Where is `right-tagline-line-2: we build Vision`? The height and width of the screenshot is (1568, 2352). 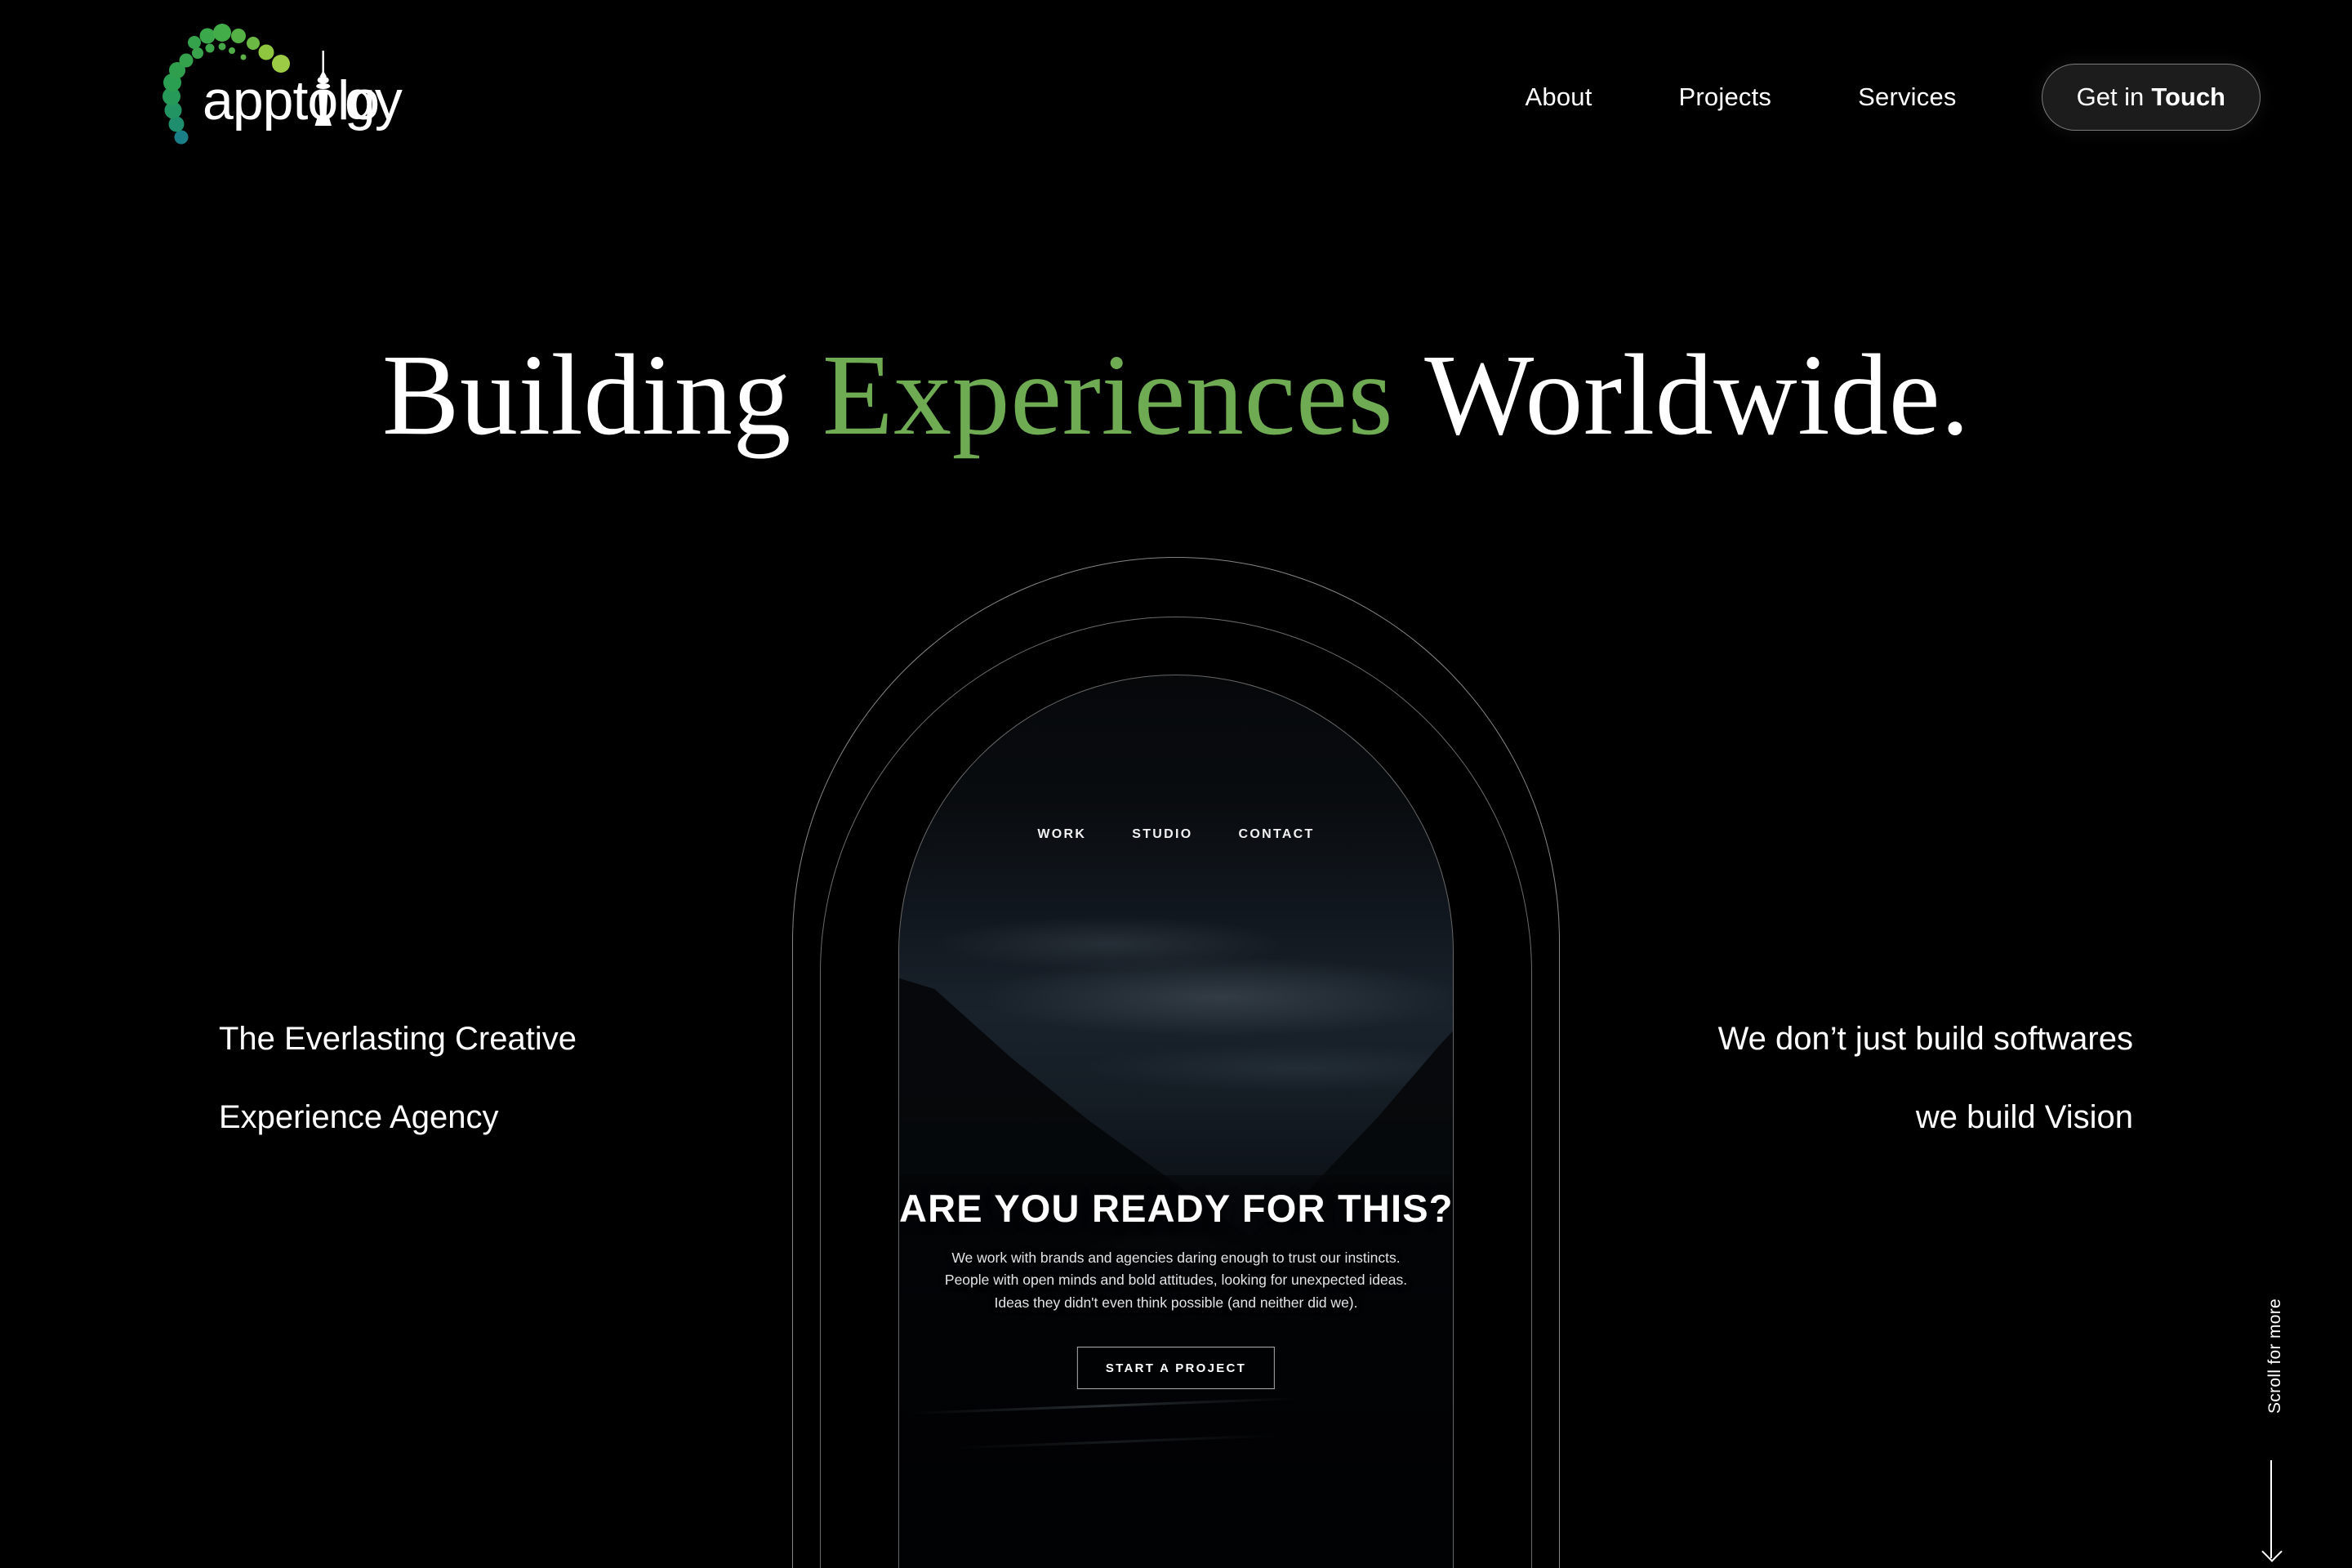 right-tagline-line-2: we build Vision is located at coordinates (2024, 1117).